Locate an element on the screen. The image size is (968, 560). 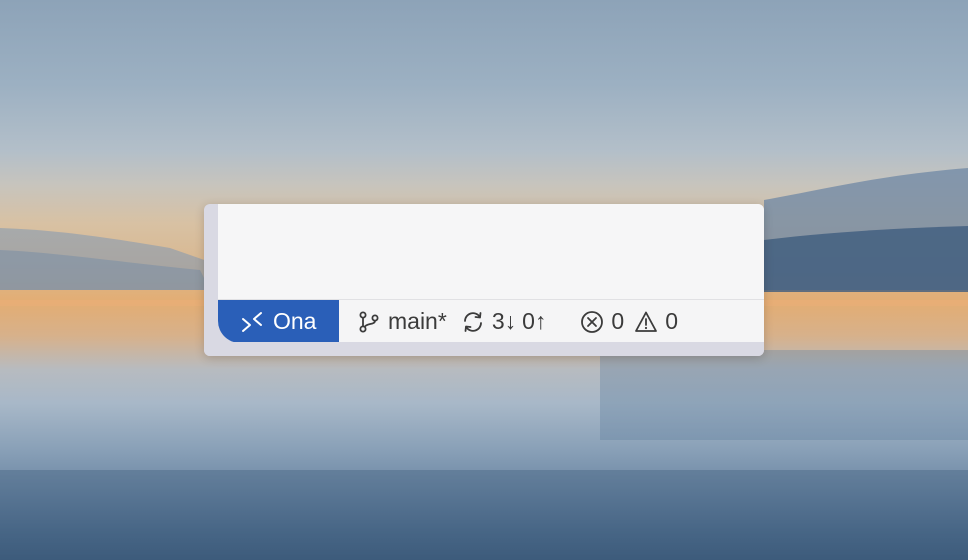
status-bar: Ona main* 3↓ 0↑ 0 0 is located at coordinates (491, 321).